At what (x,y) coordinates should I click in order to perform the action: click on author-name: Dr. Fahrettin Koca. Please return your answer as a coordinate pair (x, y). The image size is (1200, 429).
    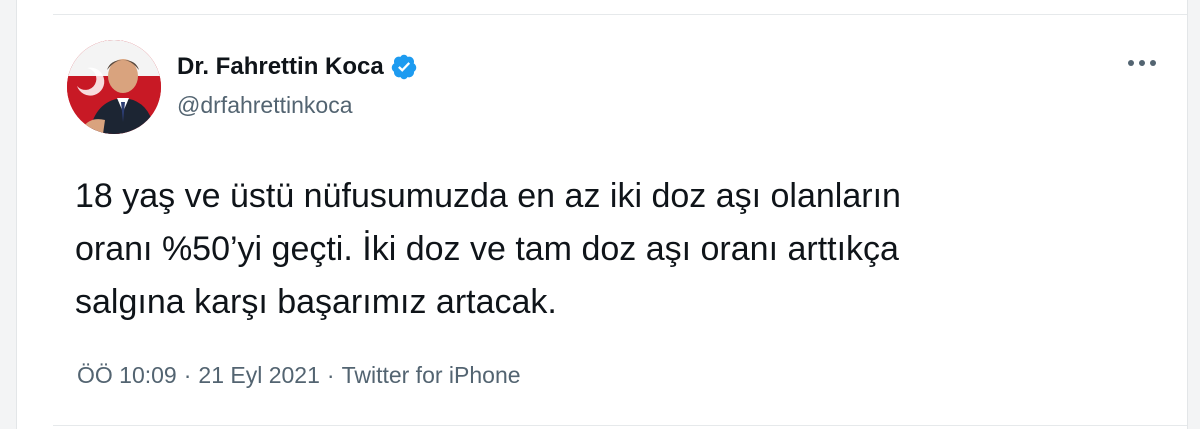
    Looking at the image, I should click on (280, 67).